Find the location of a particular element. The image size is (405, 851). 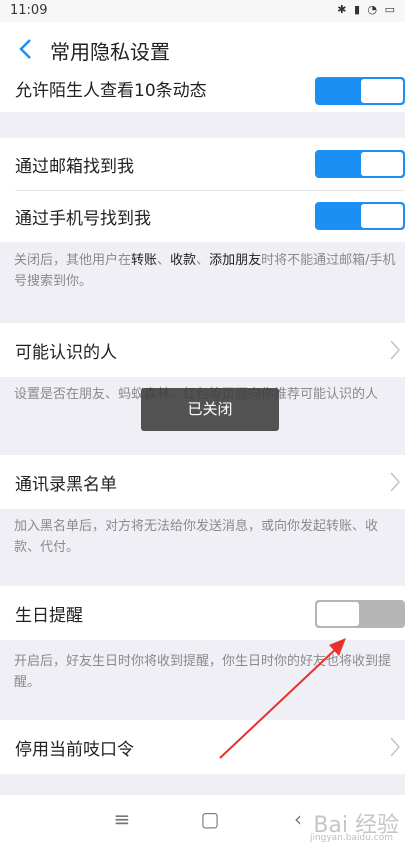

watermark: Bai 经验 jingyan.baidu.com is located at coordinates (344, 820).